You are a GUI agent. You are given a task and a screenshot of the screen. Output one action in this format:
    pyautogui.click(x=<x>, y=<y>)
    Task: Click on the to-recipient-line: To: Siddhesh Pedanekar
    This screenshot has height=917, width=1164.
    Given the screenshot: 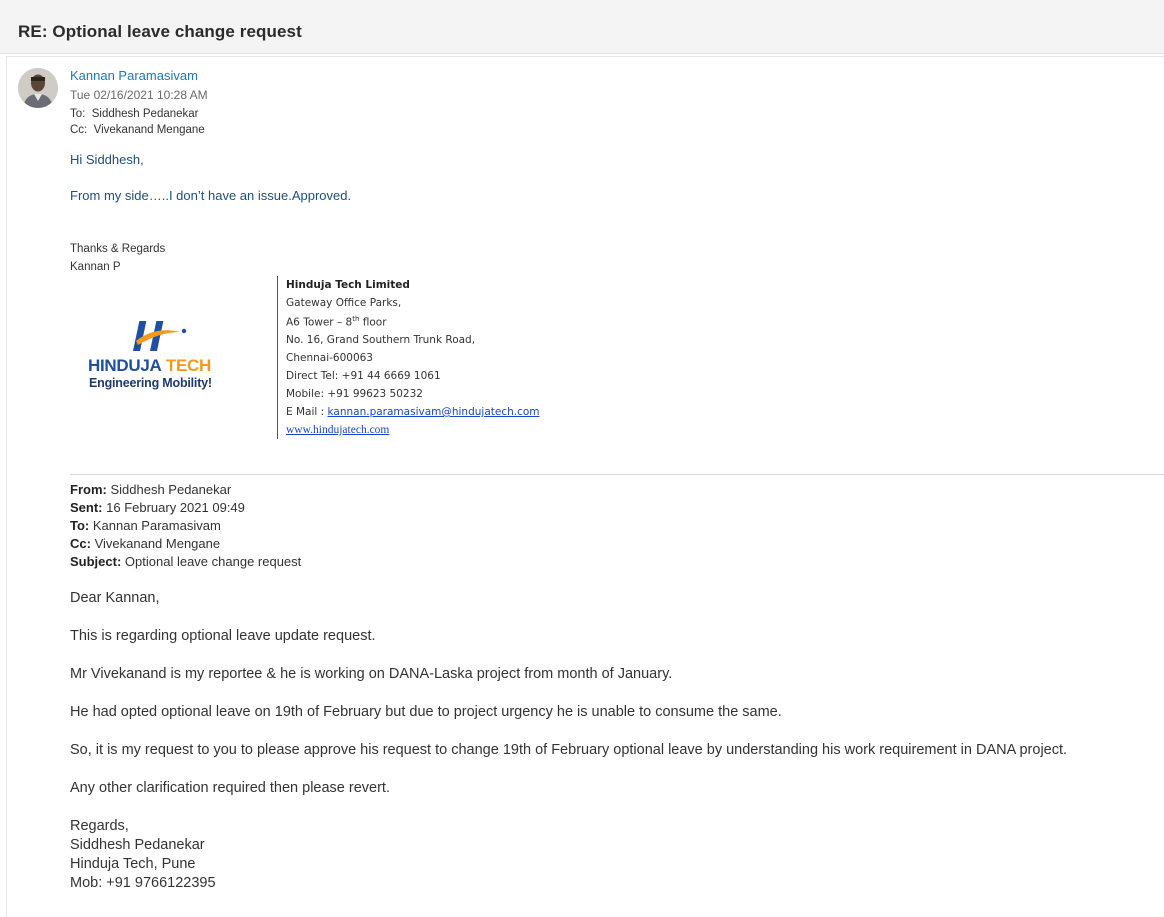 What is the action you would take?
    pyautogui.click(x=134, y=114)
    